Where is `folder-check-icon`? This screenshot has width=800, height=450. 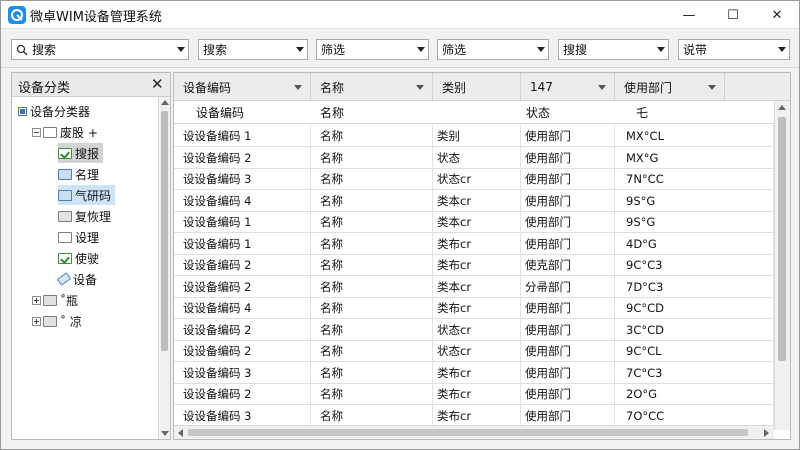
folder-check-icon is located at coordinates (65, 153).